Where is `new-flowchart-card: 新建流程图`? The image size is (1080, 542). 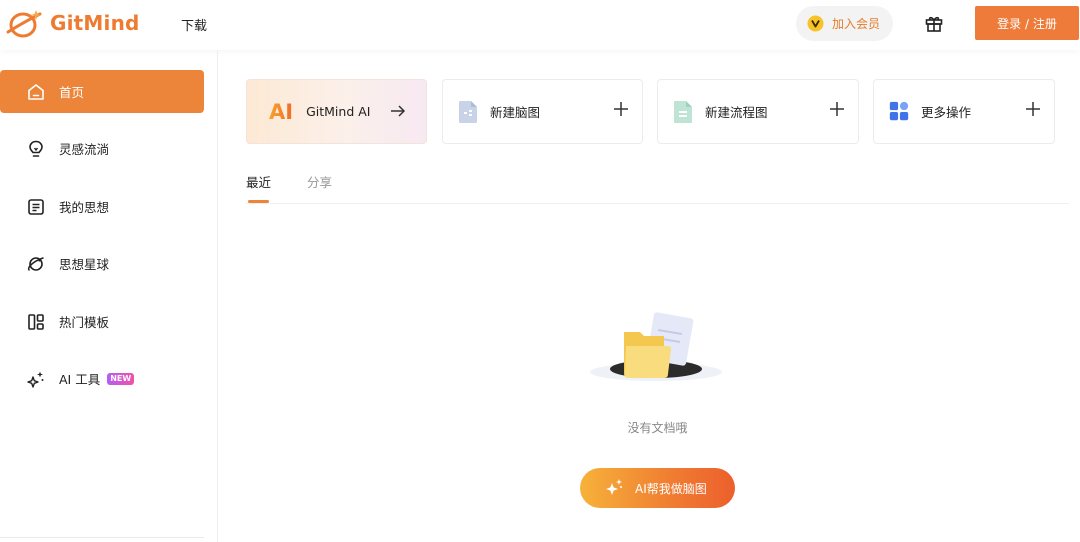
new-flowchart-card: 新建流程图 is located at coordinates (758, 111).